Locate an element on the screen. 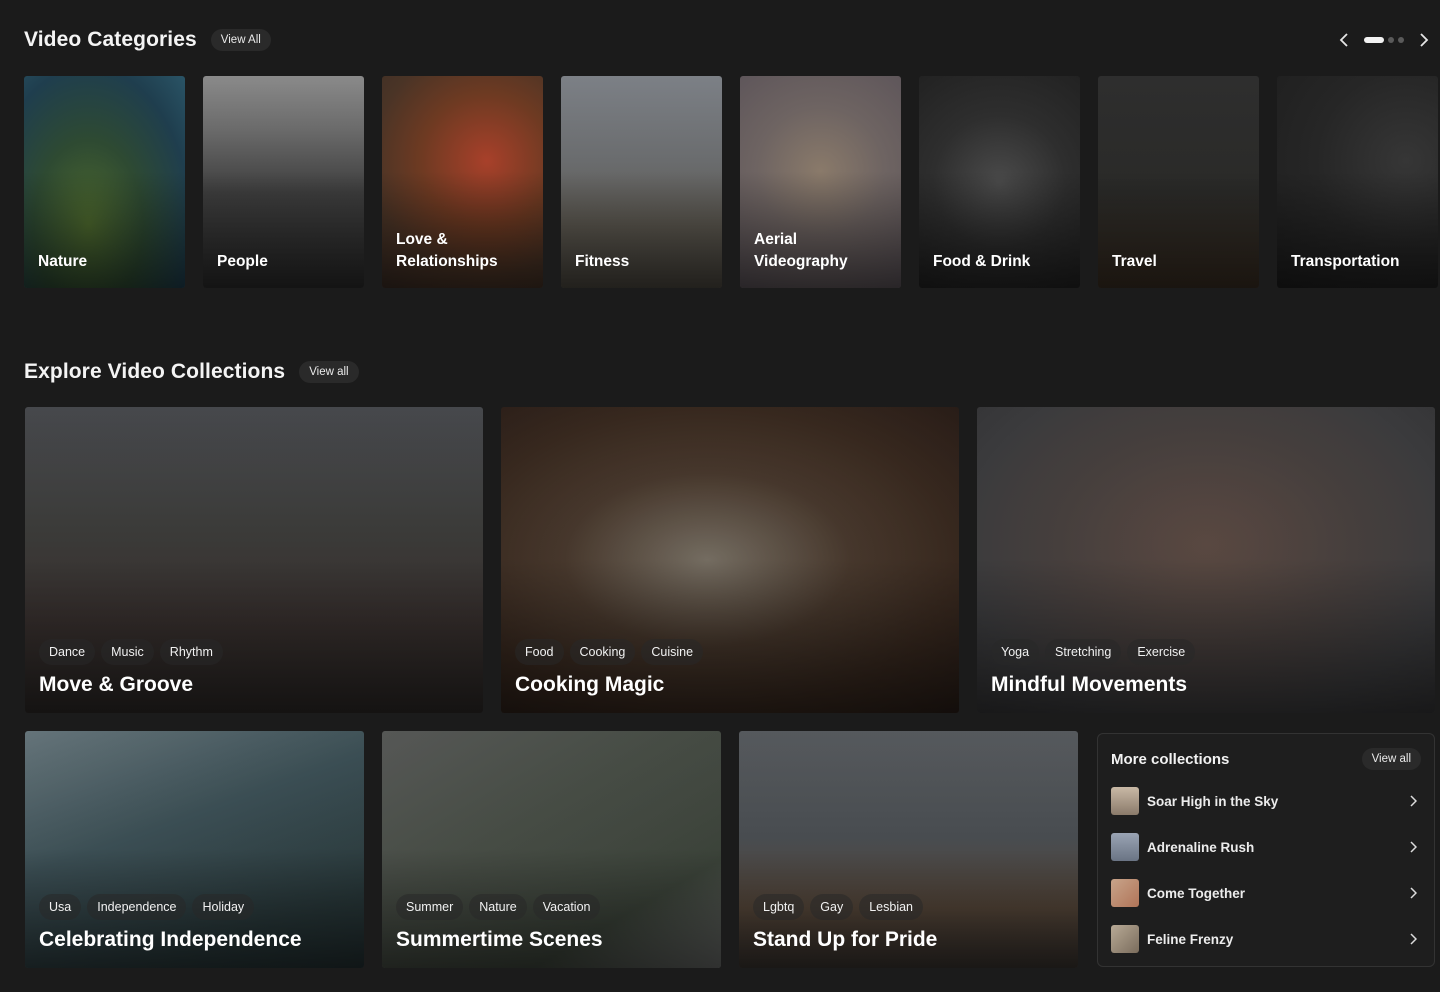  category-label: Food & Drink is located at coordinates (982, 261).